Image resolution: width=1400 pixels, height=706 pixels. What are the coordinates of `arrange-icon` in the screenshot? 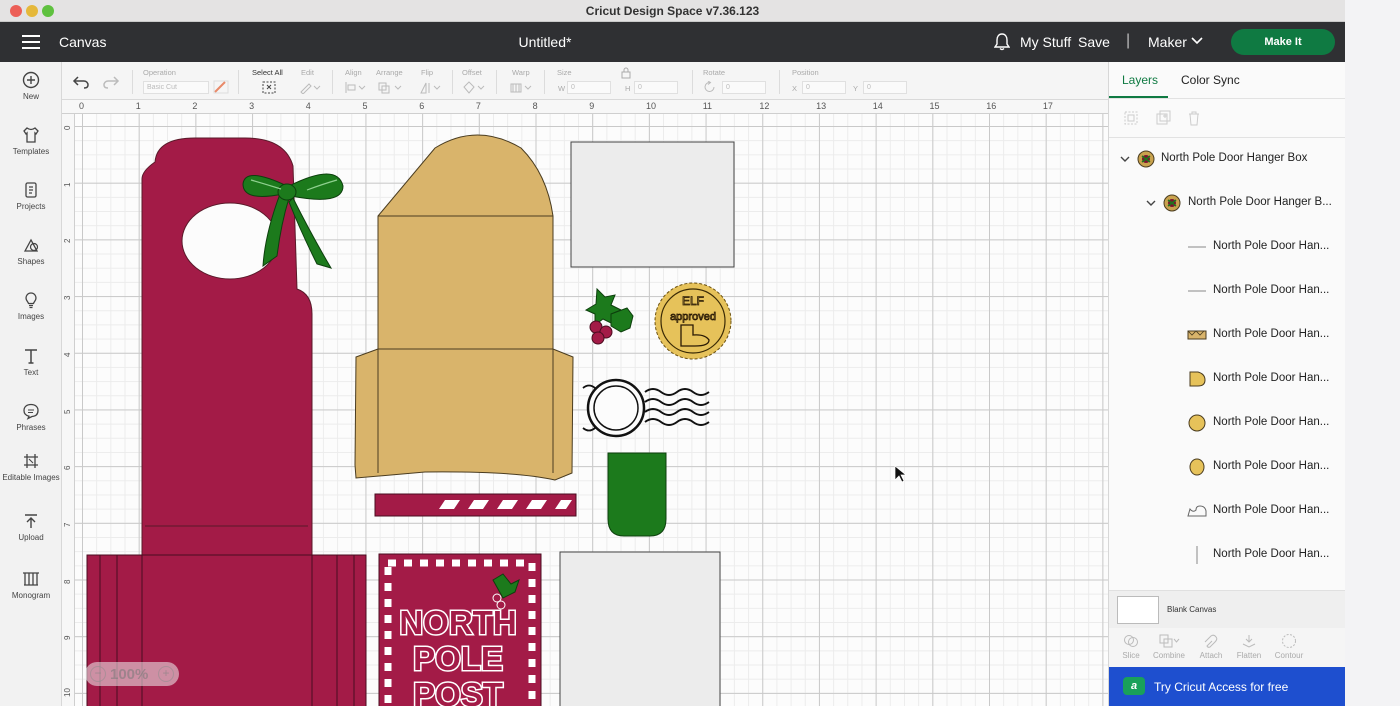 It's located at (390, 87).